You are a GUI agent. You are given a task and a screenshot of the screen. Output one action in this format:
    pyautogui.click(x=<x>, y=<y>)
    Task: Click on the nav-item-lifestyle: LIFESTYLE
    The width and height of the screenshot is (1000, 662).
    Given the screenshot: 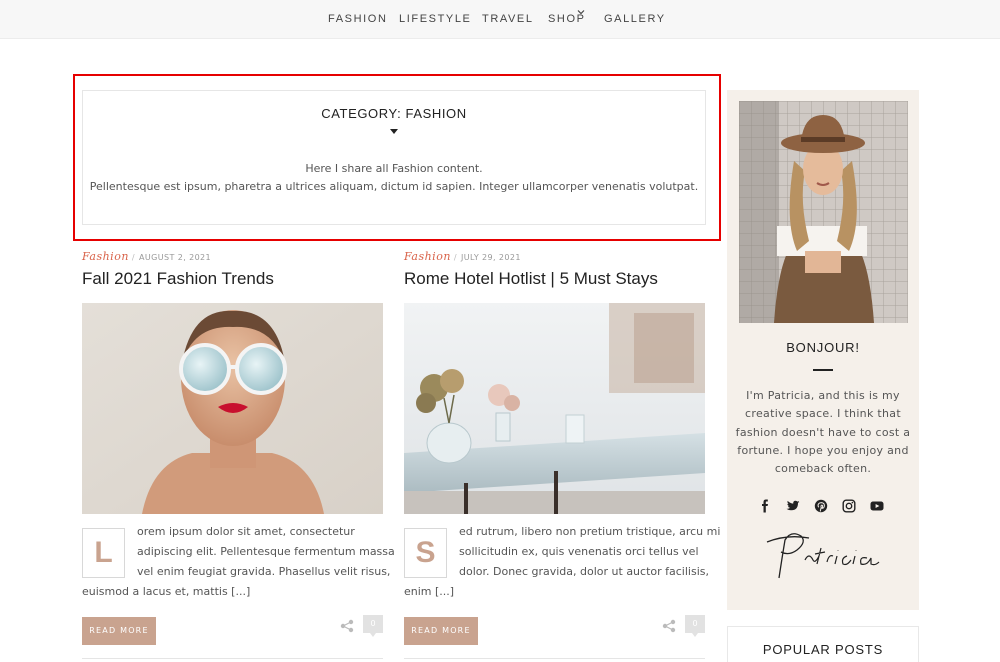 What is the action you would take?
    pyautogui.click(x=435, y=19)
    